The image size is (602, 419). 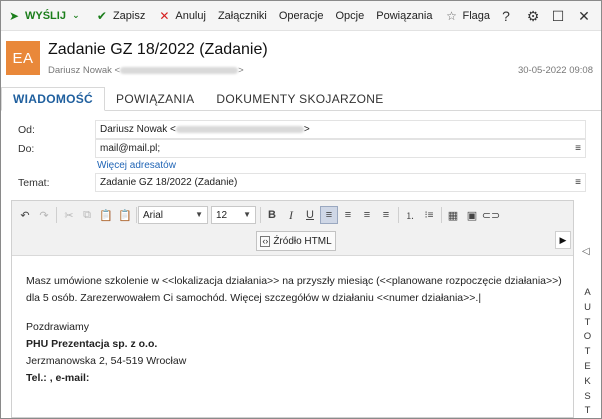 What do you see at coordinates (491, 215) in the screenshot?
I see `link-icon: ⊂⊃` at bounding box center [491, 215].